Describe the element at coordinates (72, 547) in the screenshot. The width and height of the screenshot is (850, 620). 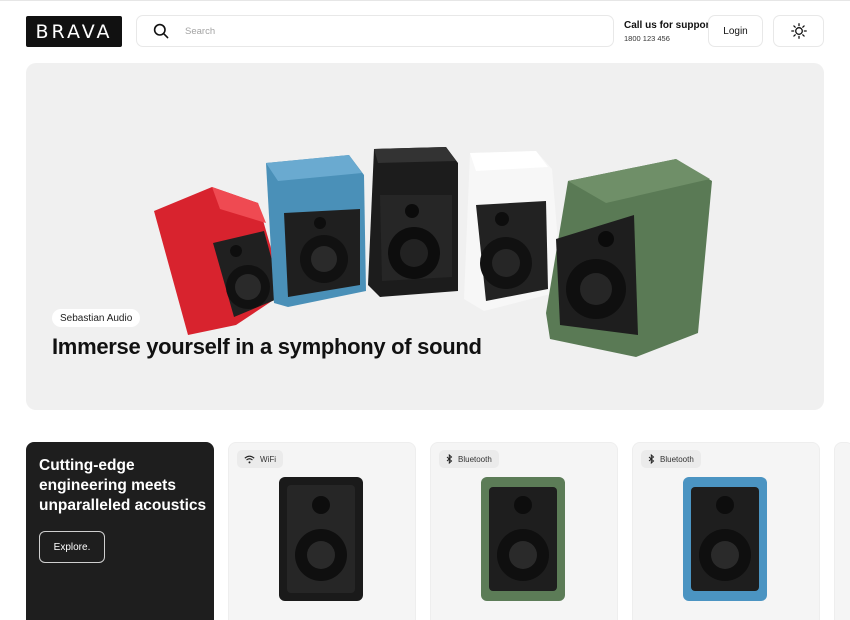
I see `explore-button: Explore.` at that location.